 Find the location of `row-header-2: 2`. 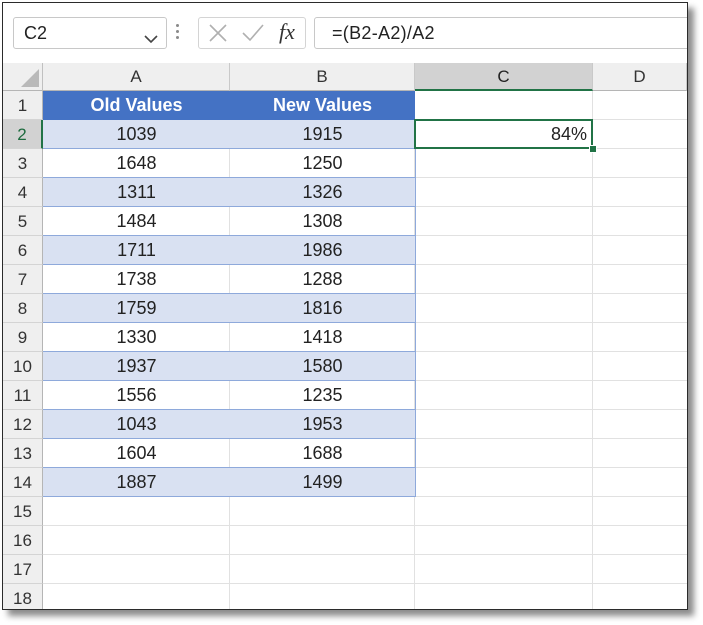

row-header-2: 2 is located at coordinates (23, 134).